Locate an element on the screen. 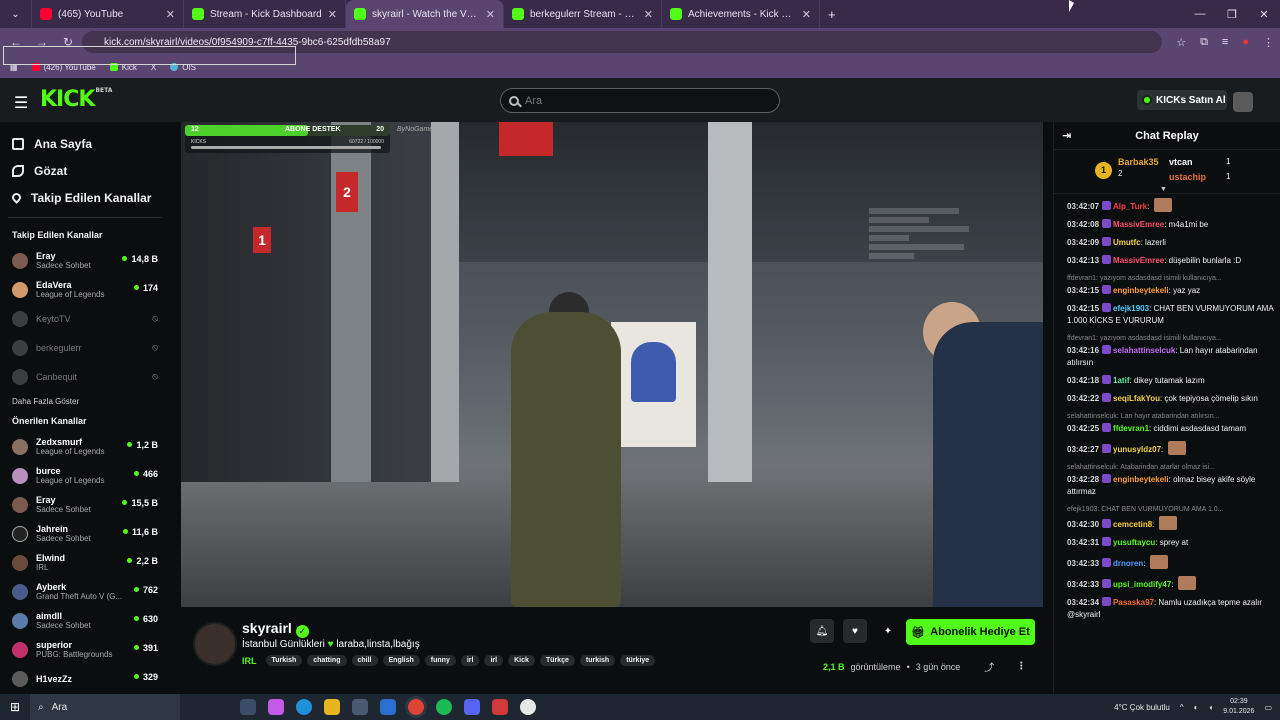  chat-username: enginbeytekeli is located at coordinates (1141, 290).